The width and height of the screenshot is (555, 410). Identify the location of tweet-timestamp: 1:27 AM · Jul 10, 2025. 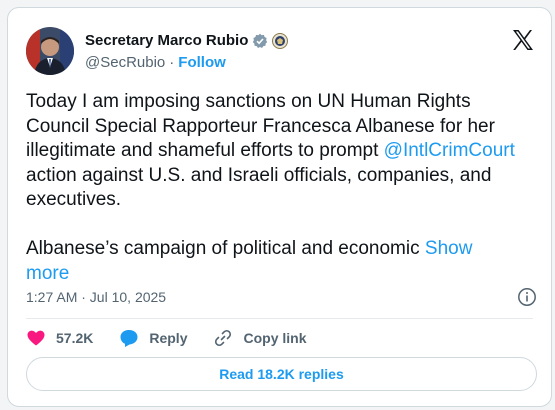
(96, 297).